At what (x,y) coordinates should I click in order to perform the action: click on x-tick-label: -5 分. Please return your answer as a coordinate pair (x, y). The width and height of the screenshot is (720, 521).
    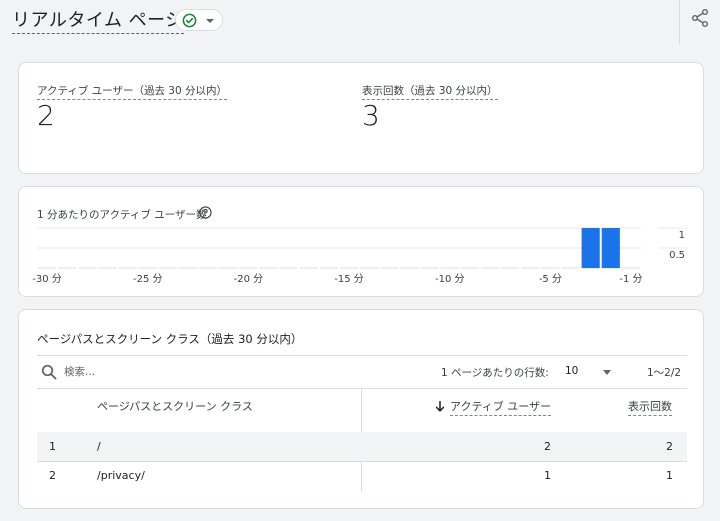
    Looking at the image, I should click on (550, 279).